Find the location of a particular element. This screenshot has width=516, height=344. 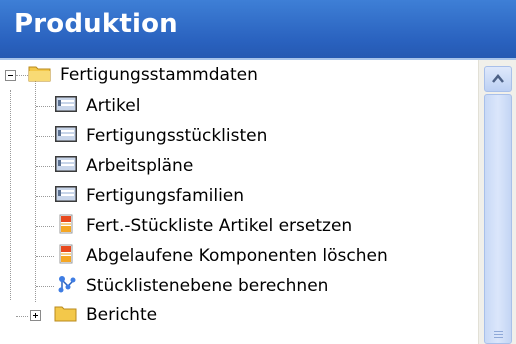

structure-icon is located at coordinates (66, 286).